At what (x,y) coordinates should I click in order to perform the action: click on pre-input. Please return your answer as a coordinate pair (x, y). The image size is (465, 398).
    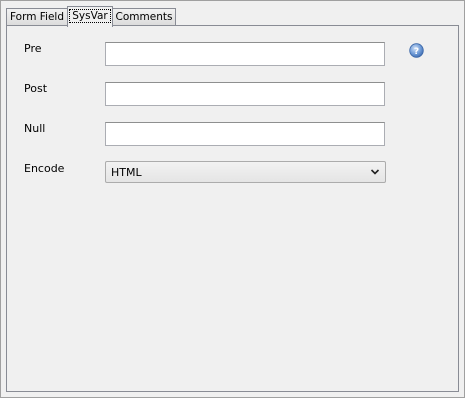
    Looking at the image, I should click on (245, 54).